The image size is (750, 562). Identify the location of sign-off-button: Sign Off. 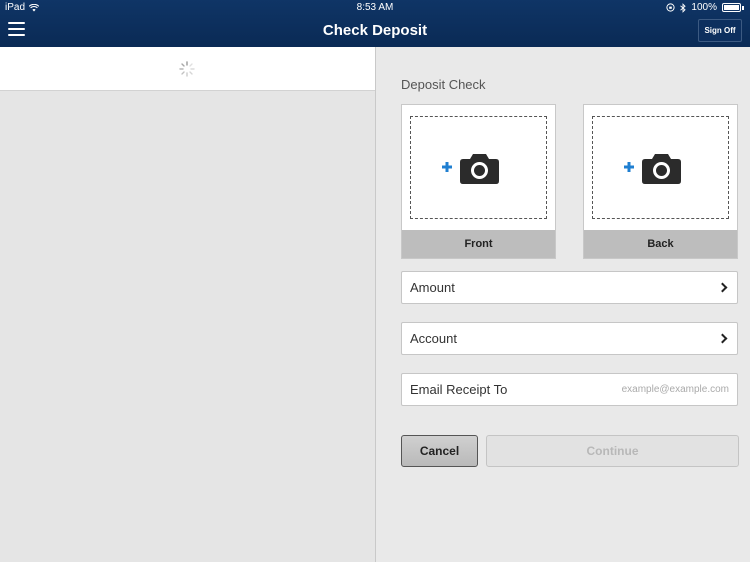
(720, 30).